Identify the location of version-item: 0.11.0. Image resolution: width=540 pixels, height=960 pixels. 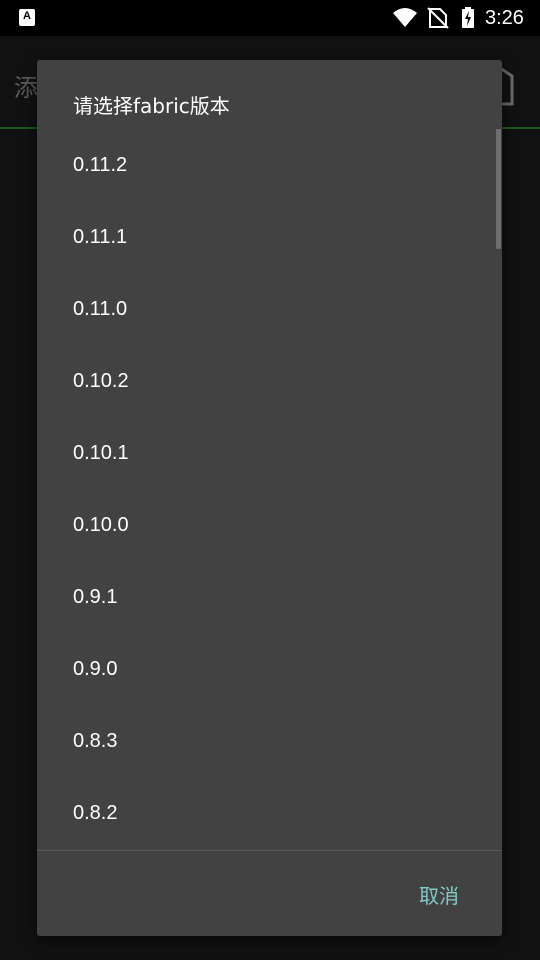
(269, 310).